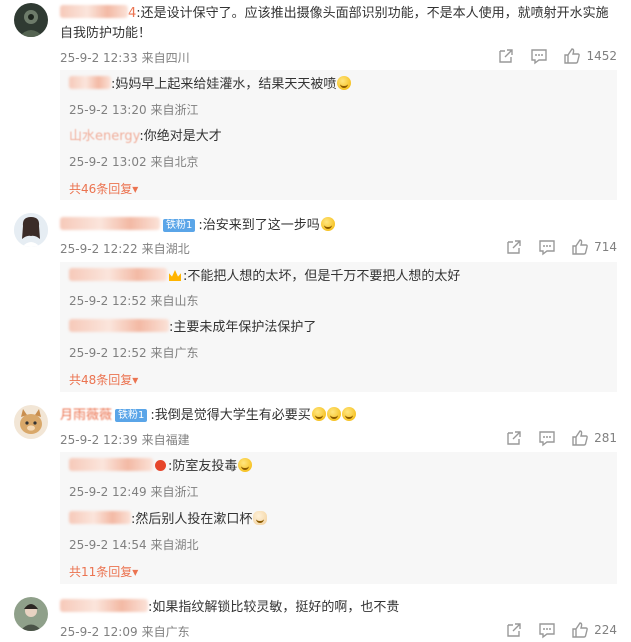  Describe the element at coordinates (108, 162) in the screenshot. I see `reply-time: 25-9-2 13:02` at that location.